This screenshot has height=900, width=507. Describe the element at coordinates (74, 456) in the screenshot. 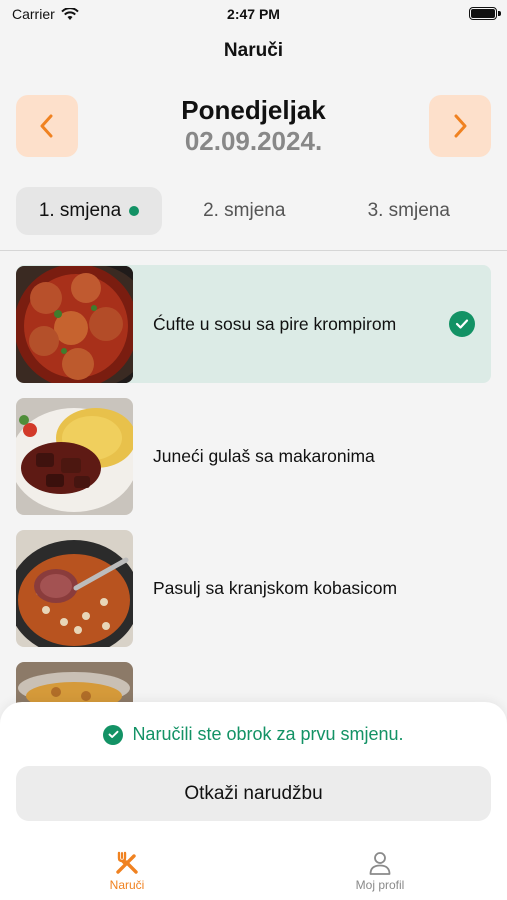

I see `goulash-photo` at that location.